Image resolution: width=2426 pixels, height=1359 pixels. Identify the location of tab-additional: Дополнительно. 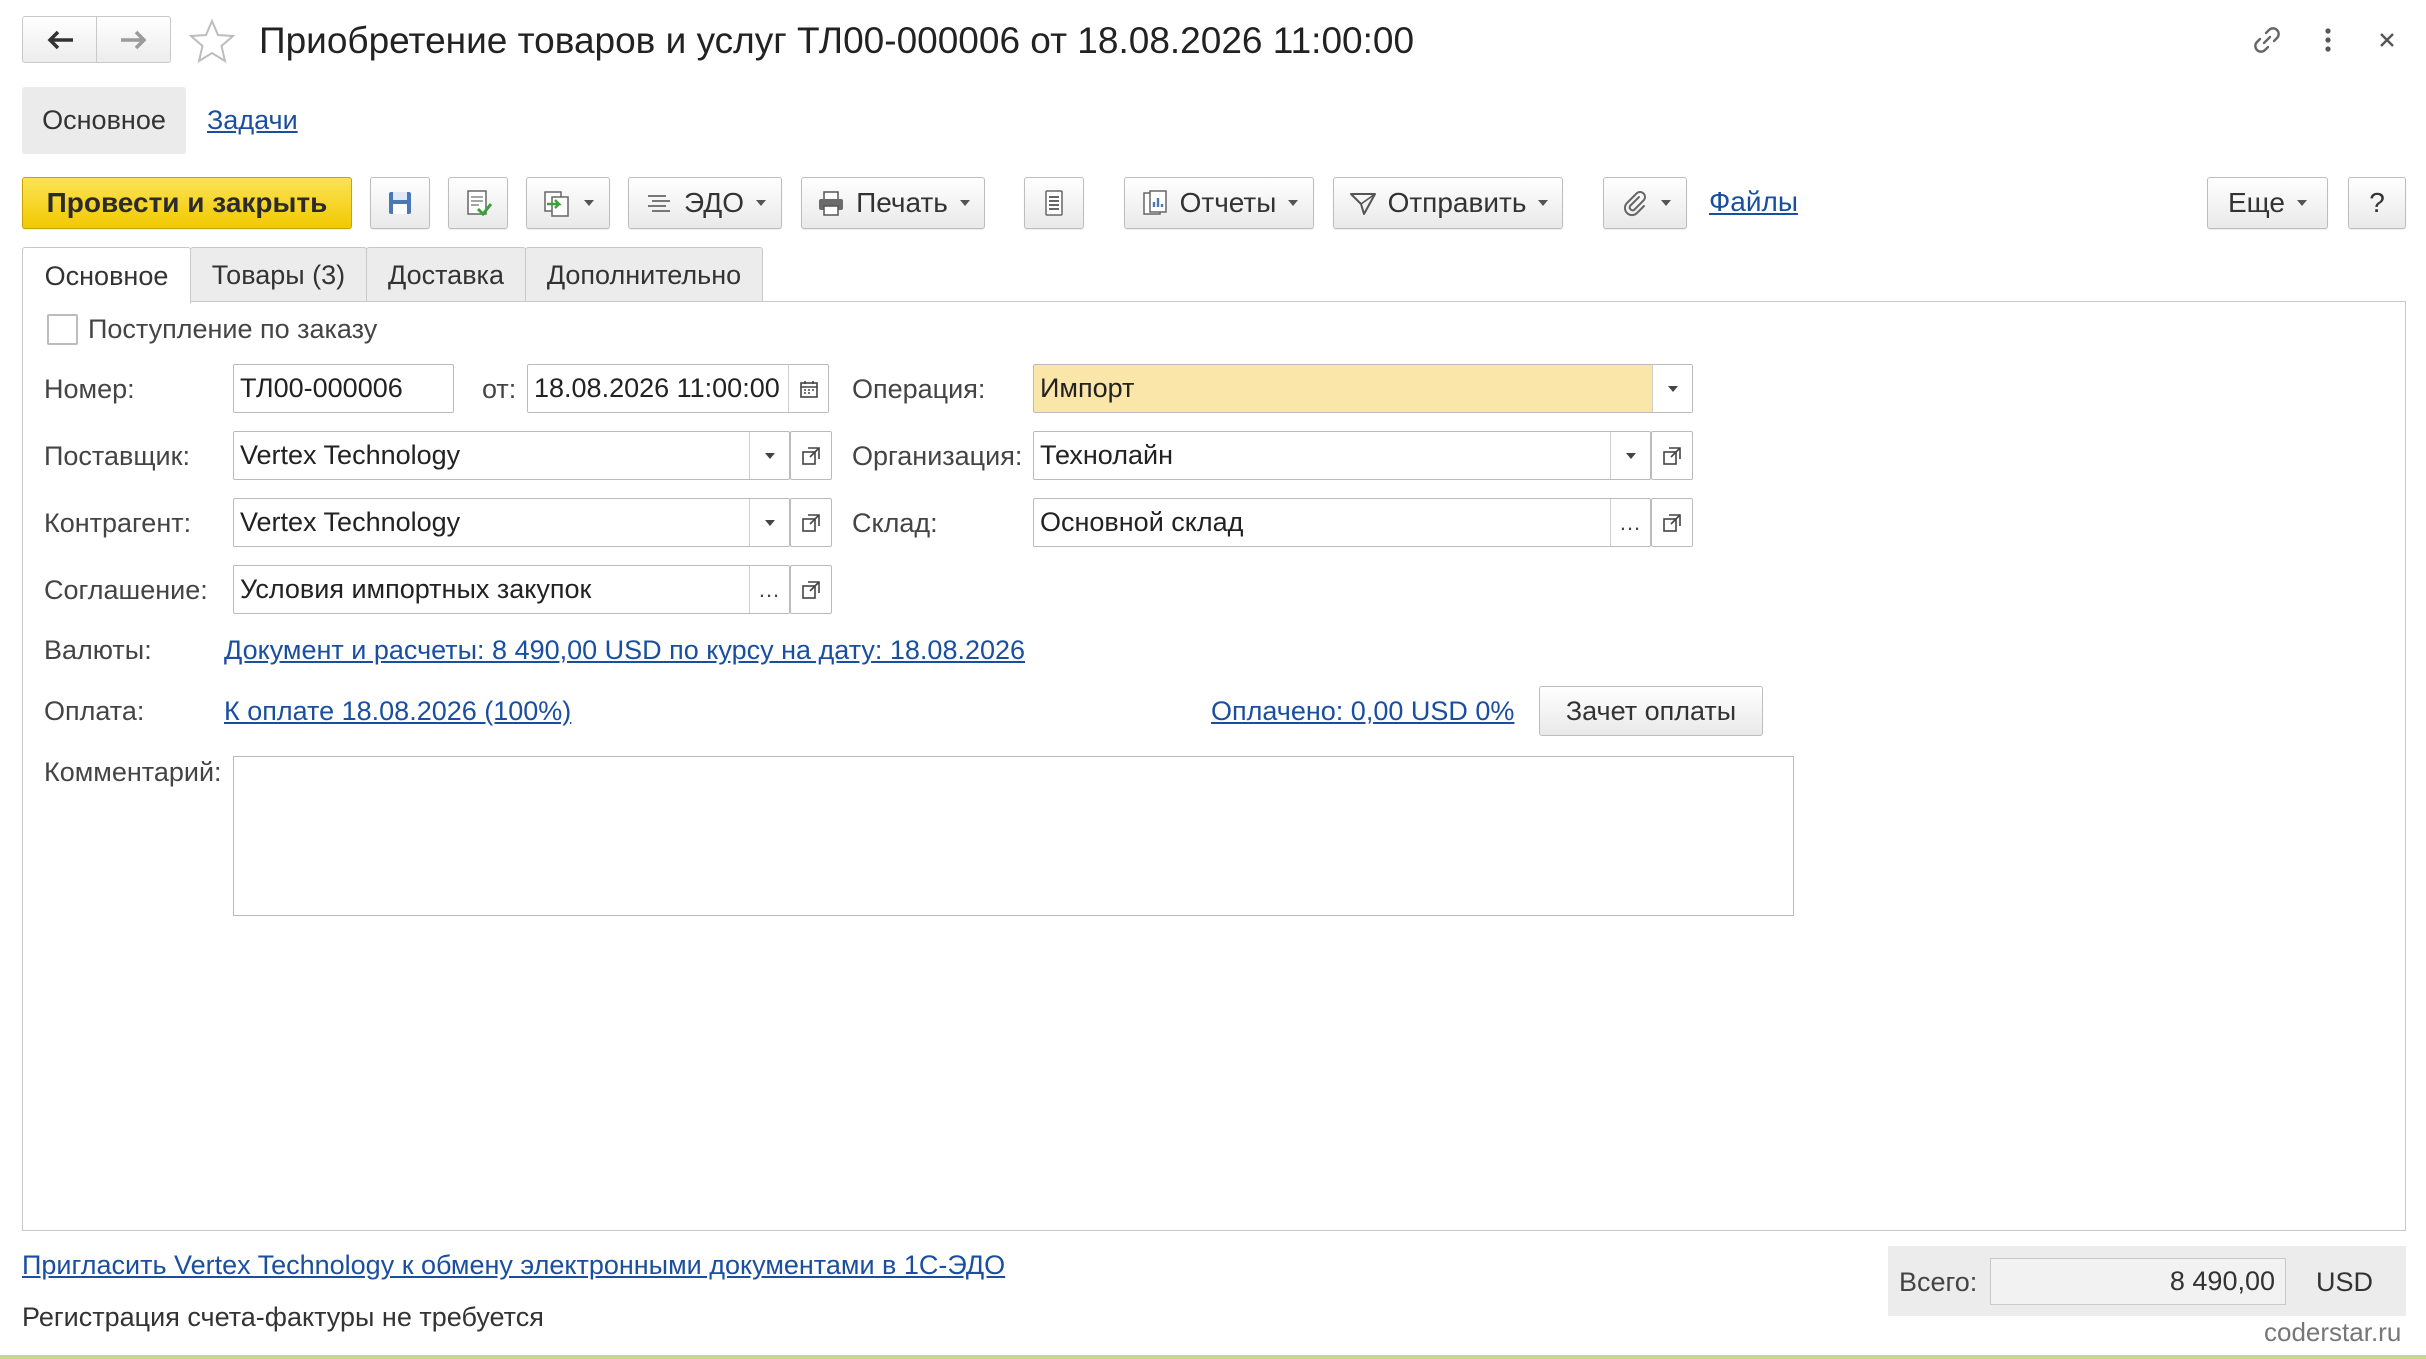
(644, 274).